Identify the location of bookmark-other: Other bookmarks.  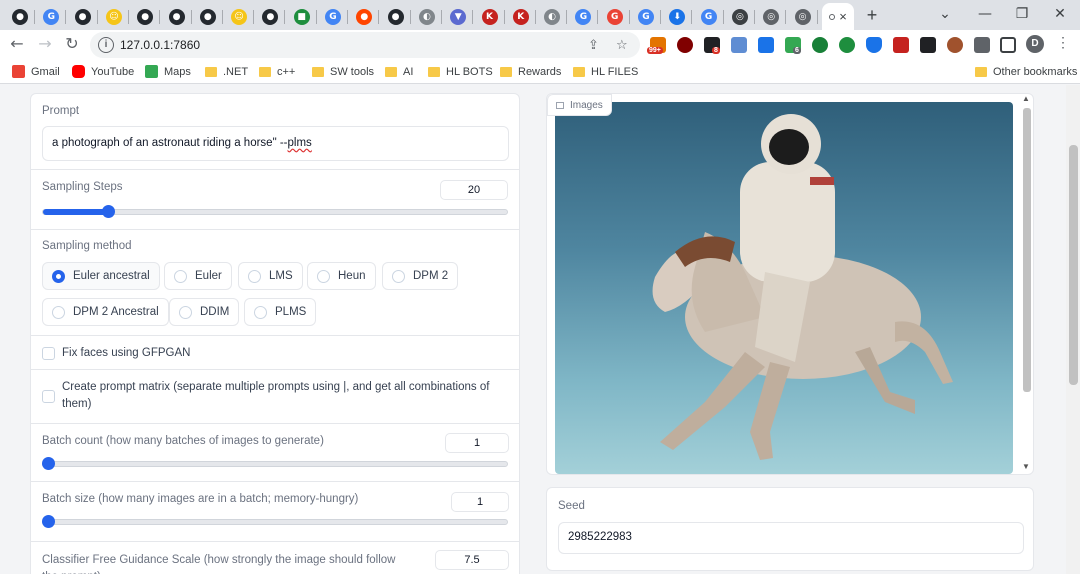
(1026, 71).